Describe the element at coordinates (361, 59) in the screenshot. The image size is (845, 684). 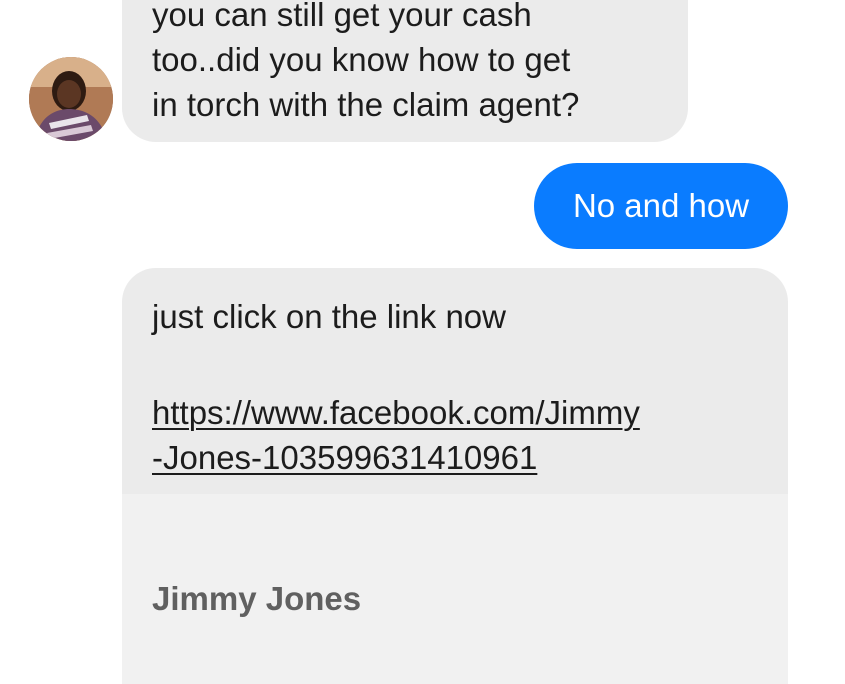
I see `message-line: too..did you know how to get` at that location.